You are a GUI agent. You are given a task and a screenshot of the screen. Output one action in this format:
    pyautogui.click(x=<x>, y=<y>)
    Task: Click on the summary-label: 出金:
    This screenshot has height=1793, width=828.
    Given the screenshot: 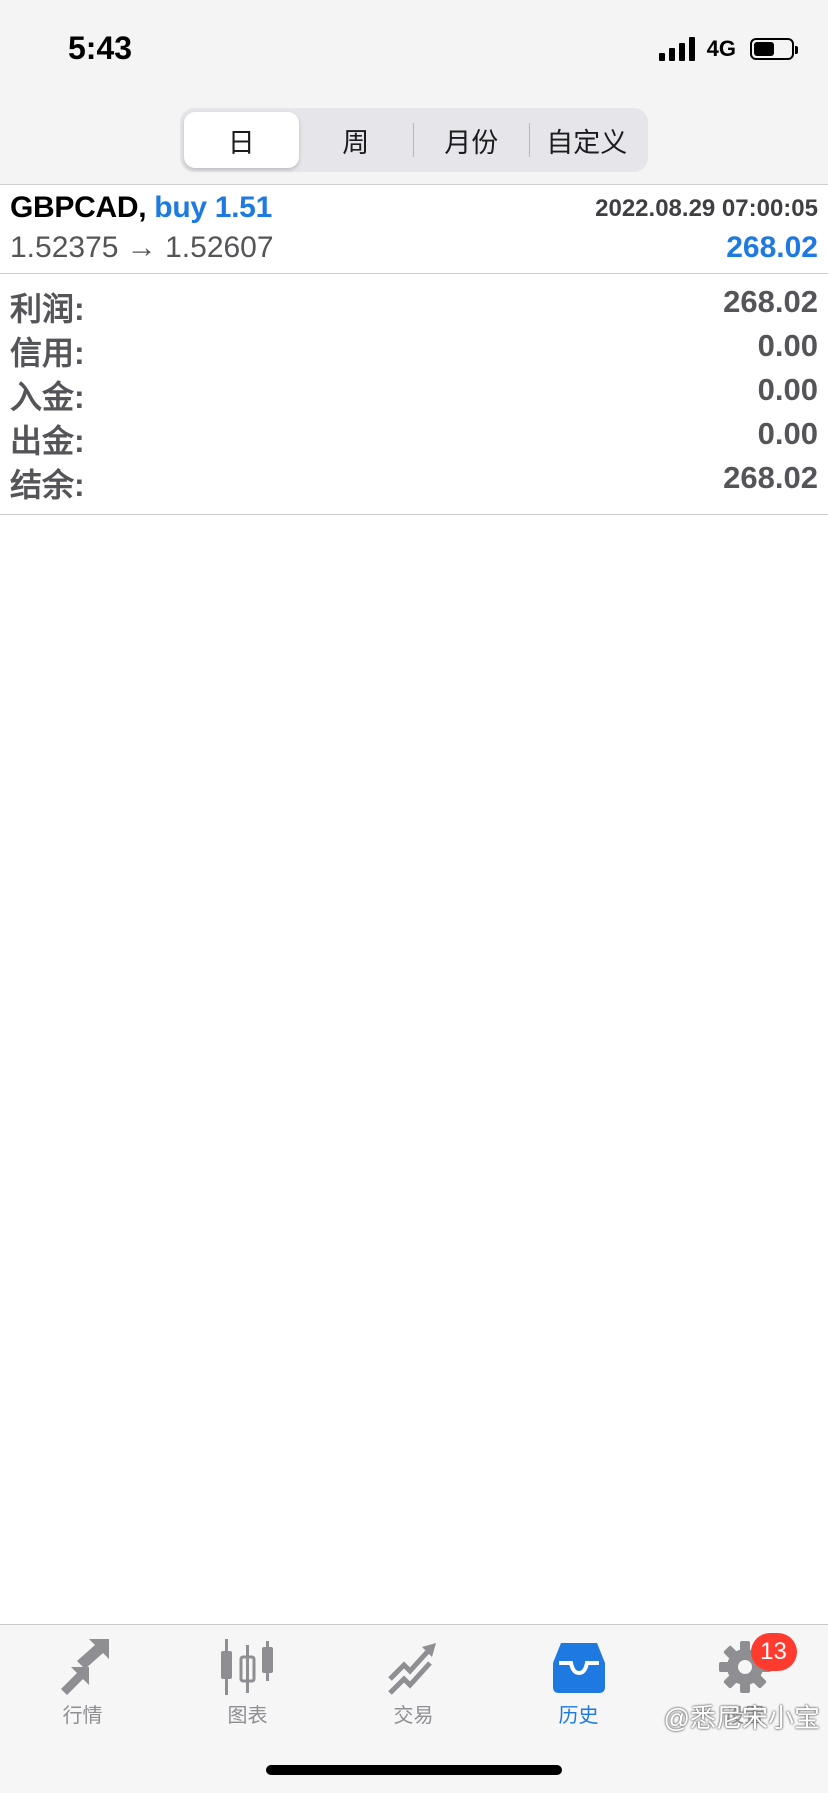 What is the action you would take?
    pyautogui.click(x=47, y=441)
    